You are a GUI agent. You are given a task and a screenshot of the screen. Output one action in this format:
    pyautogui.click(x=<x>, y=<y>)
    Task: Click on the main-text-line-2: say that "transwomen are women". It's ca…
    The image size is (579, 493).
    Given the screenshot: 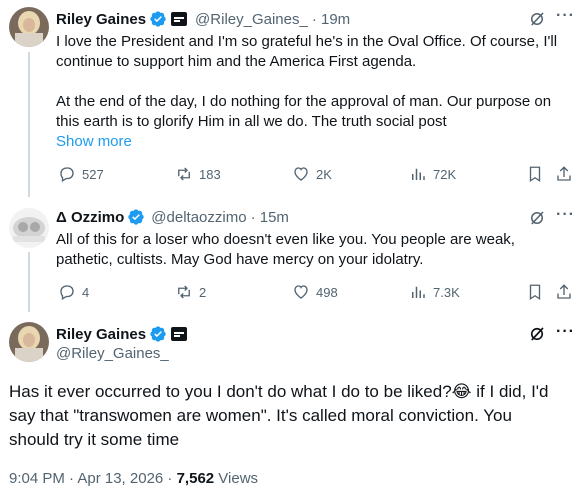 What is the action you would take?
    pyautogui.click(x=260, y=415)
    